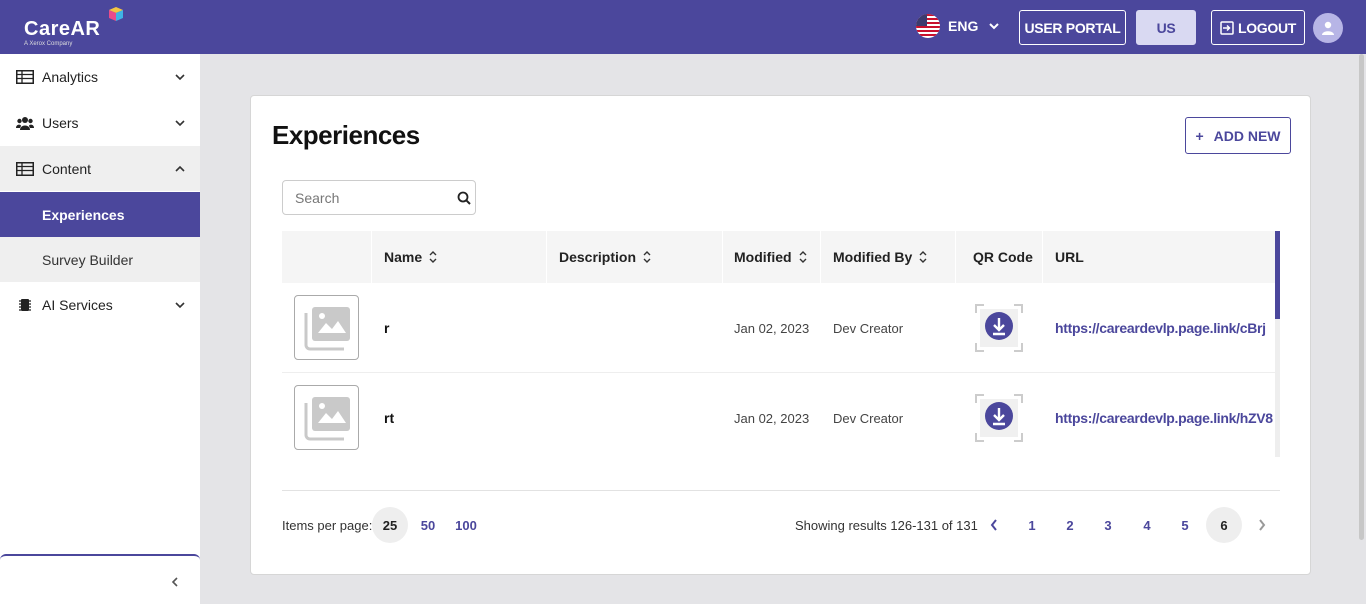 The image size is (1366, 604). What do you see at coordinates (100, 214) in the screenshot?
I see `sidebar-item-experiences: Experiences` at bounding box center [100, 214].